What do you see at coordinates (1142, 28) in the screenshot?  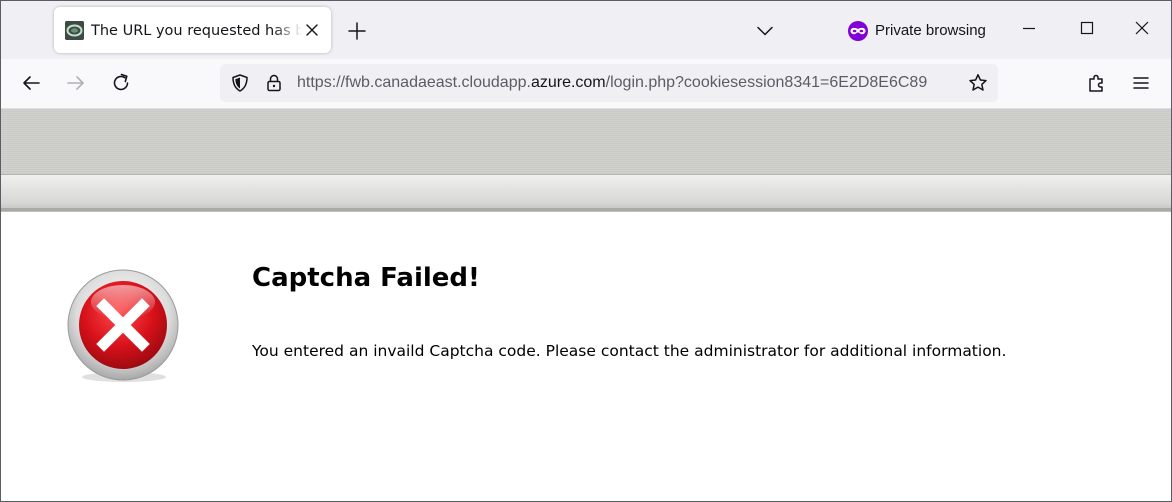 I see `window-close-icon` at bounding box center [1142, 28].